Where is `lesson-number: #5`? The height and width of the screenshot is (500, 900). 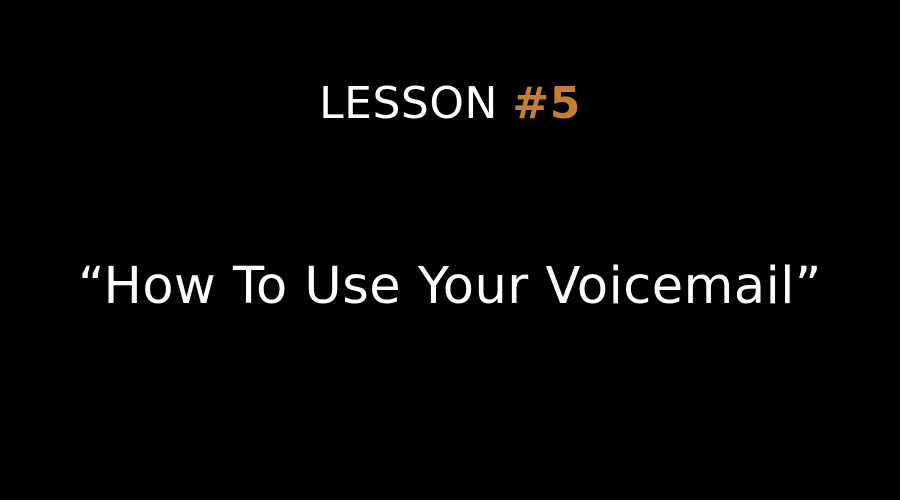 lesson-number: #5 is located at coordinates (546, 103).